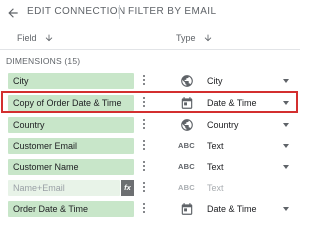  I want to click on header-divider, so click(119, 12).